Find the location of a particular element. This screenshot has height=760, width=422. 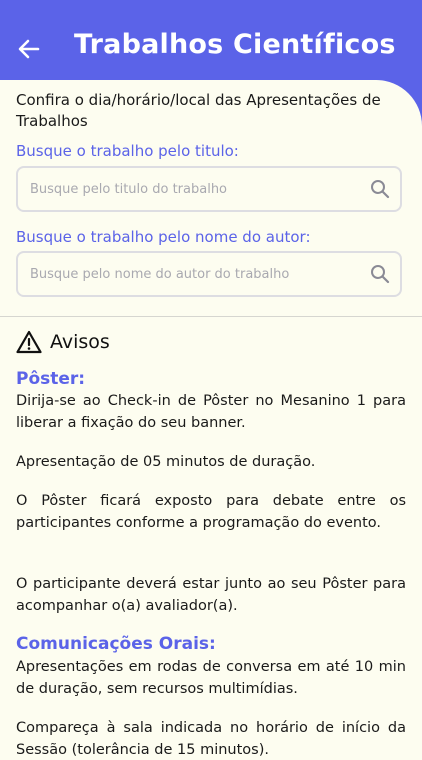

arrow-left-icon is located at coordinates (29, 49).